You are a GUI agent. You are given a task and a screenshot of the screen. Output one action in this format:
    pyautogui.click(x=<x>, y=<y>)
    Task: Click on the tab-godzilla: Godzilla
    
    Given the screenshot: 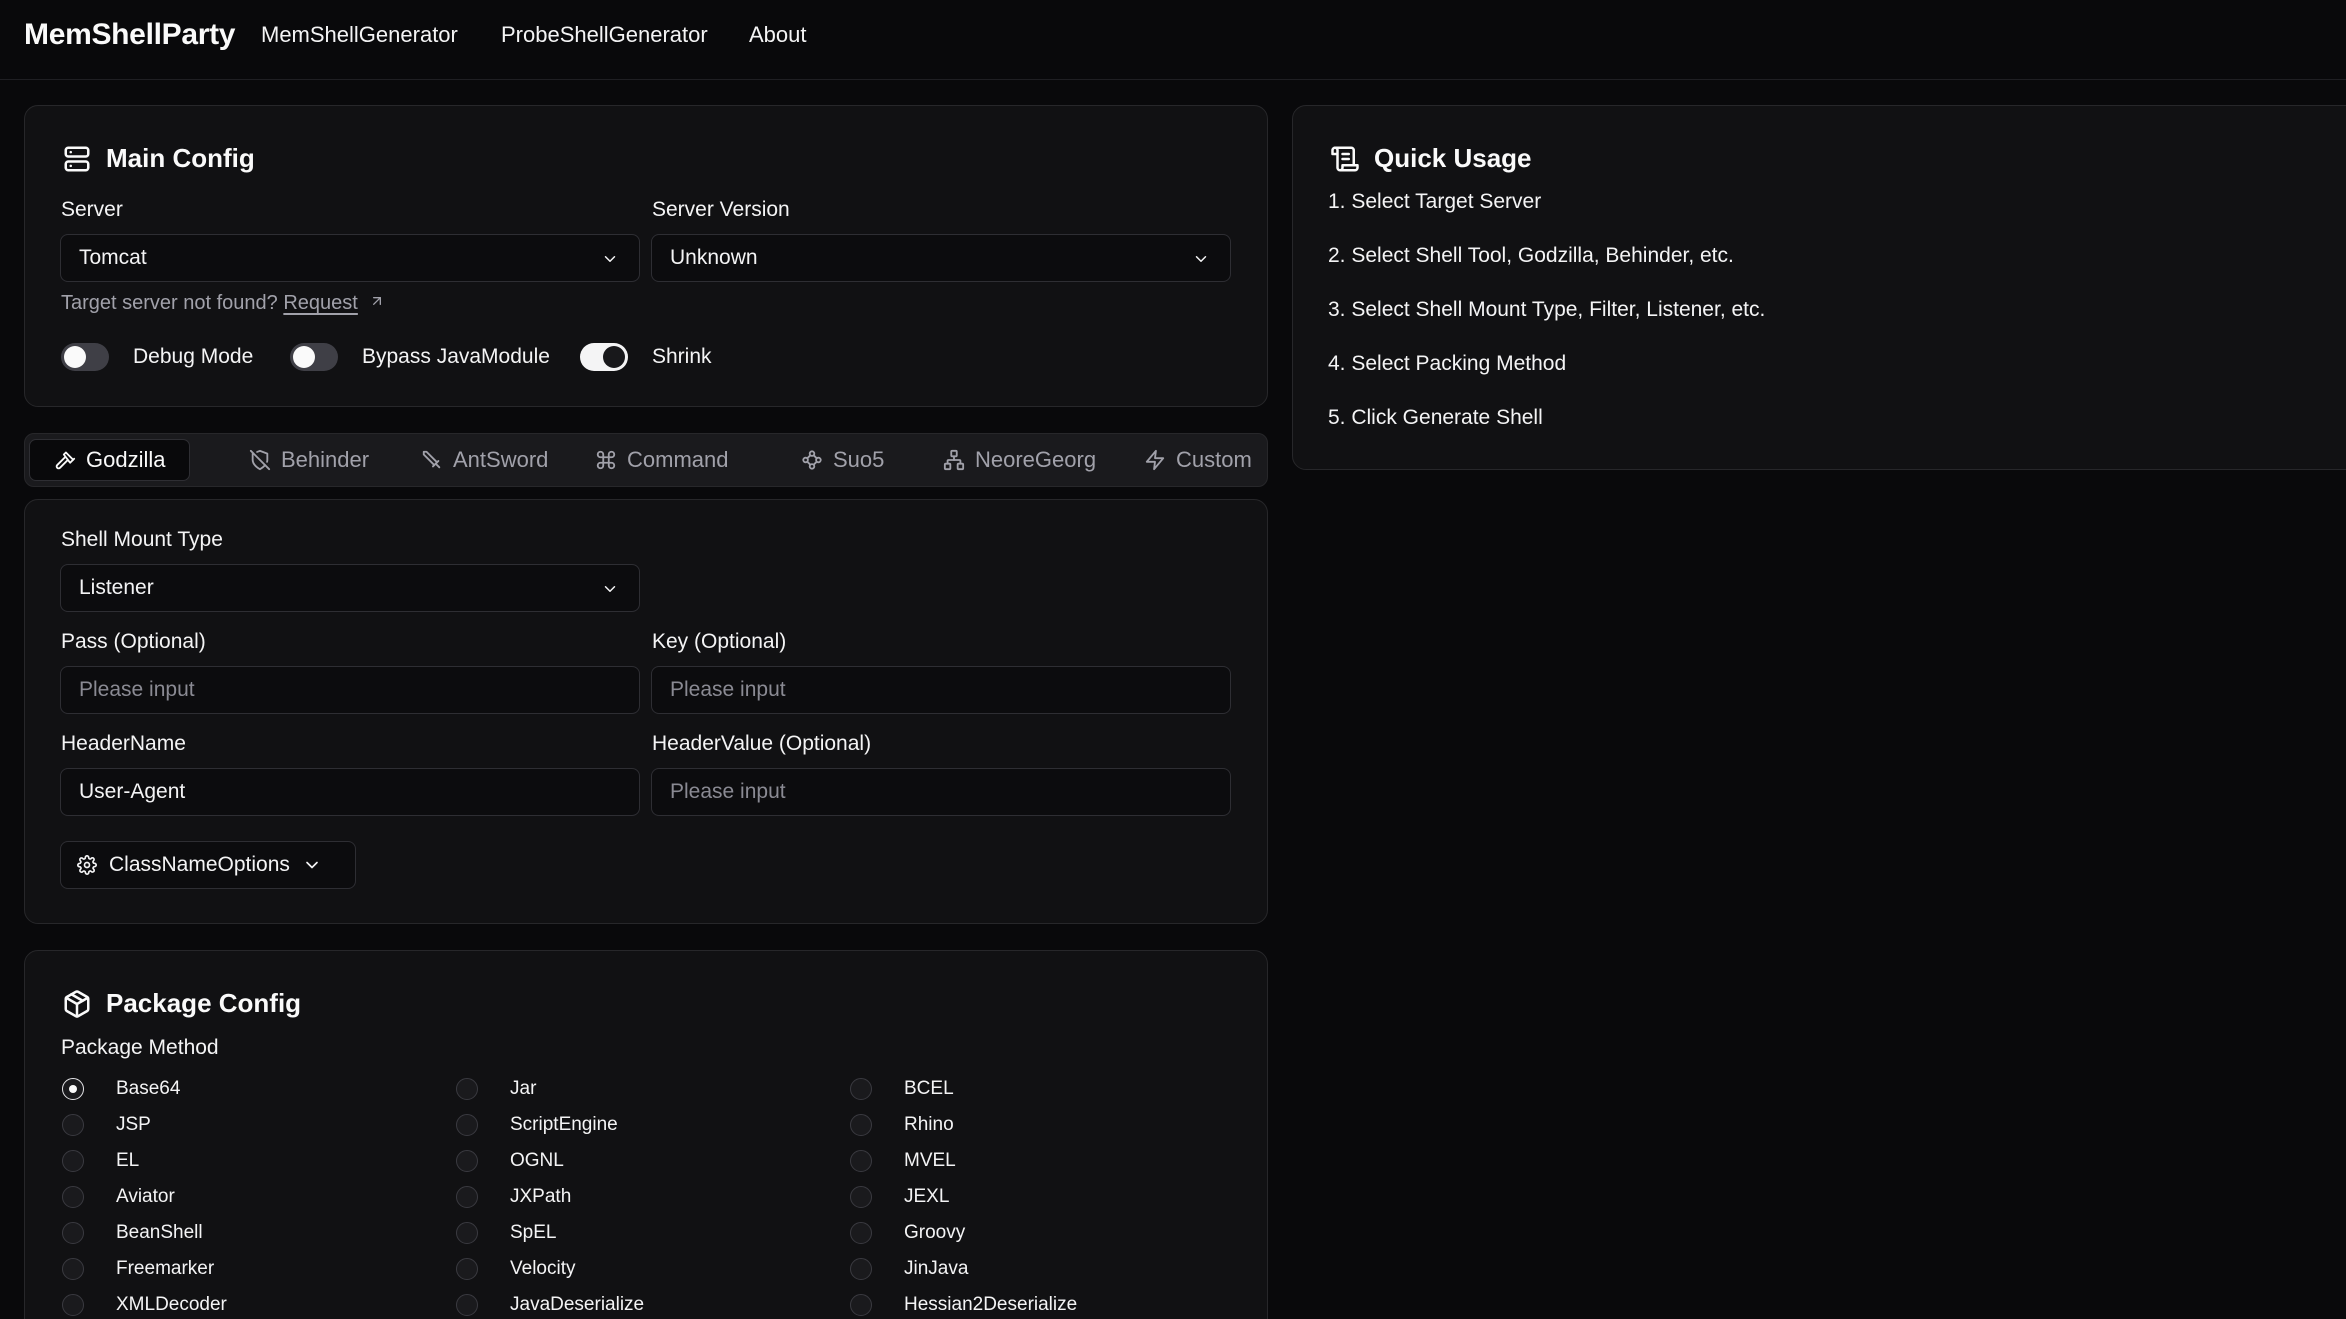 What is the action you would take?
    pyautogui.click(x=110, y=460)
    